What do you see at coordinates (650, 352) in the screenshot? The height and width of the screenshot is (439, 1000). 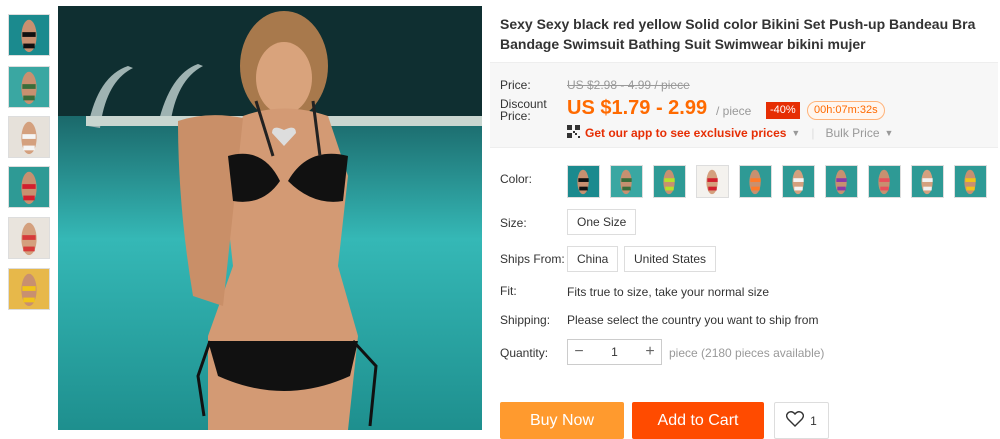 I see `quantity-increase-button: +` at bounding box center [650, 352].